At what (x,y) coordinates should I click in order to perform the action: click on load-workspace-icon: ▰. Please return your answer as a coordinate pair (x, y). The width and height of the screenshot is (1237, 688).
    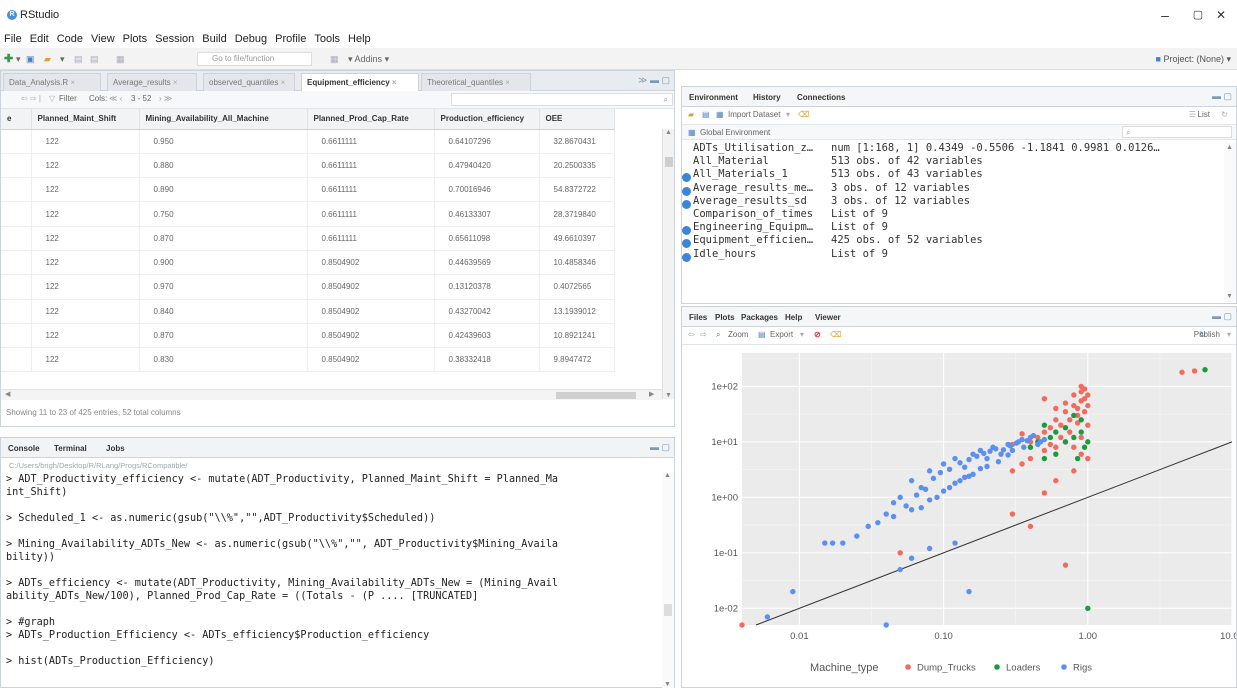
    Looking at the image, I should click on (691, 115).